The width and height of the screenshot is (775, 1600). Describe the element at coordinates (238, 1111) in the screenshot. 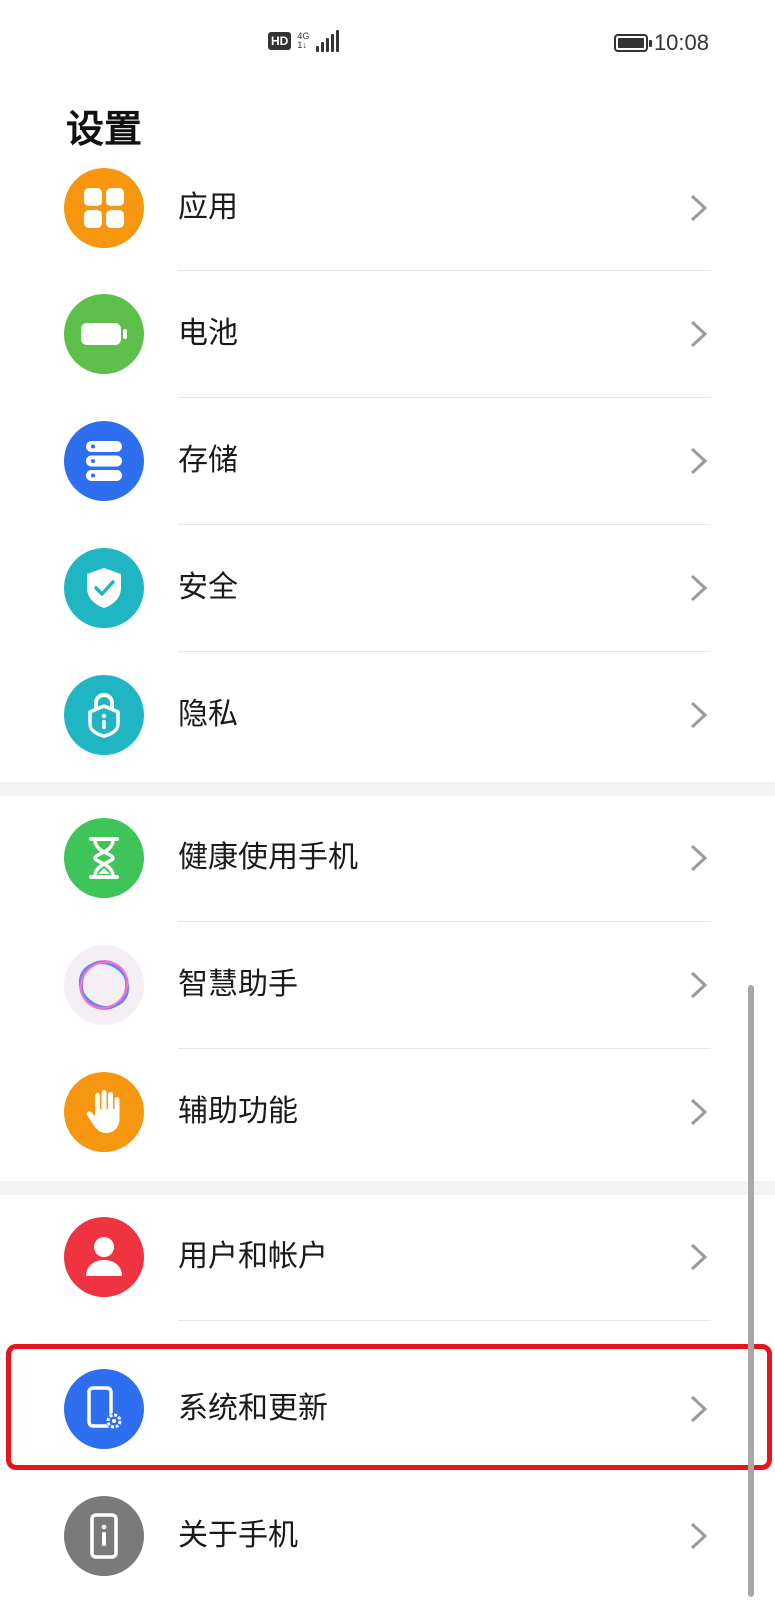

I see `settings-item-label: 辅助功能` at that location.